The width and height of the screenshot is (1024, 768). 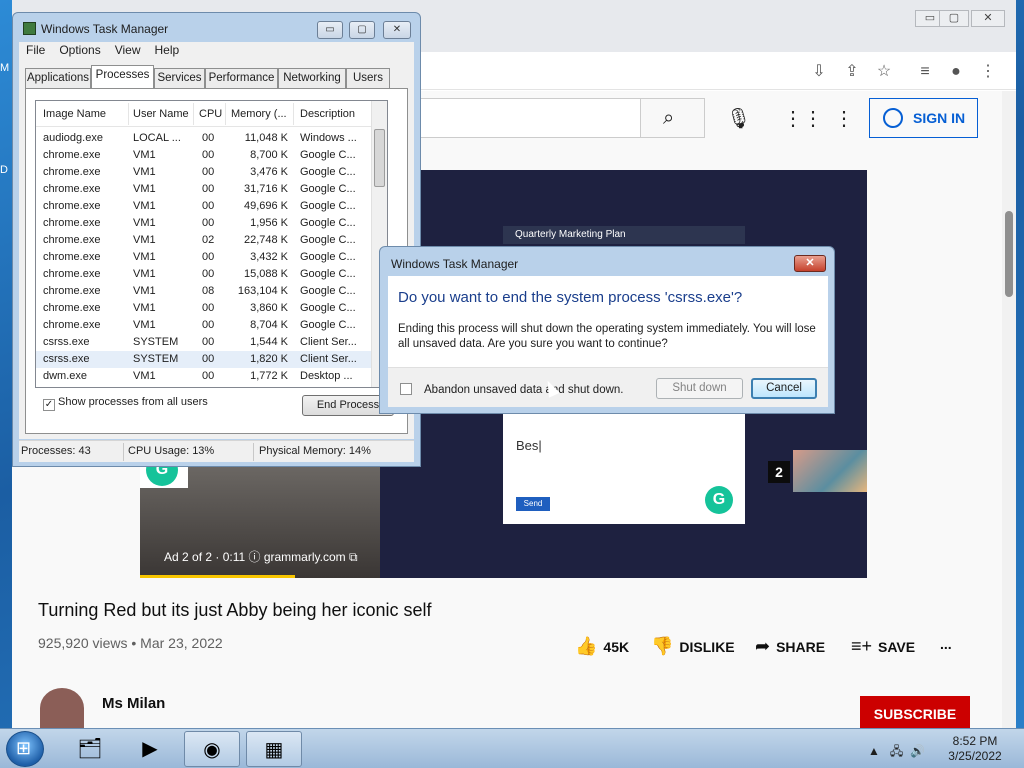 I want to click on desktop-icon-label-m: M, so click(x=4, y=68).